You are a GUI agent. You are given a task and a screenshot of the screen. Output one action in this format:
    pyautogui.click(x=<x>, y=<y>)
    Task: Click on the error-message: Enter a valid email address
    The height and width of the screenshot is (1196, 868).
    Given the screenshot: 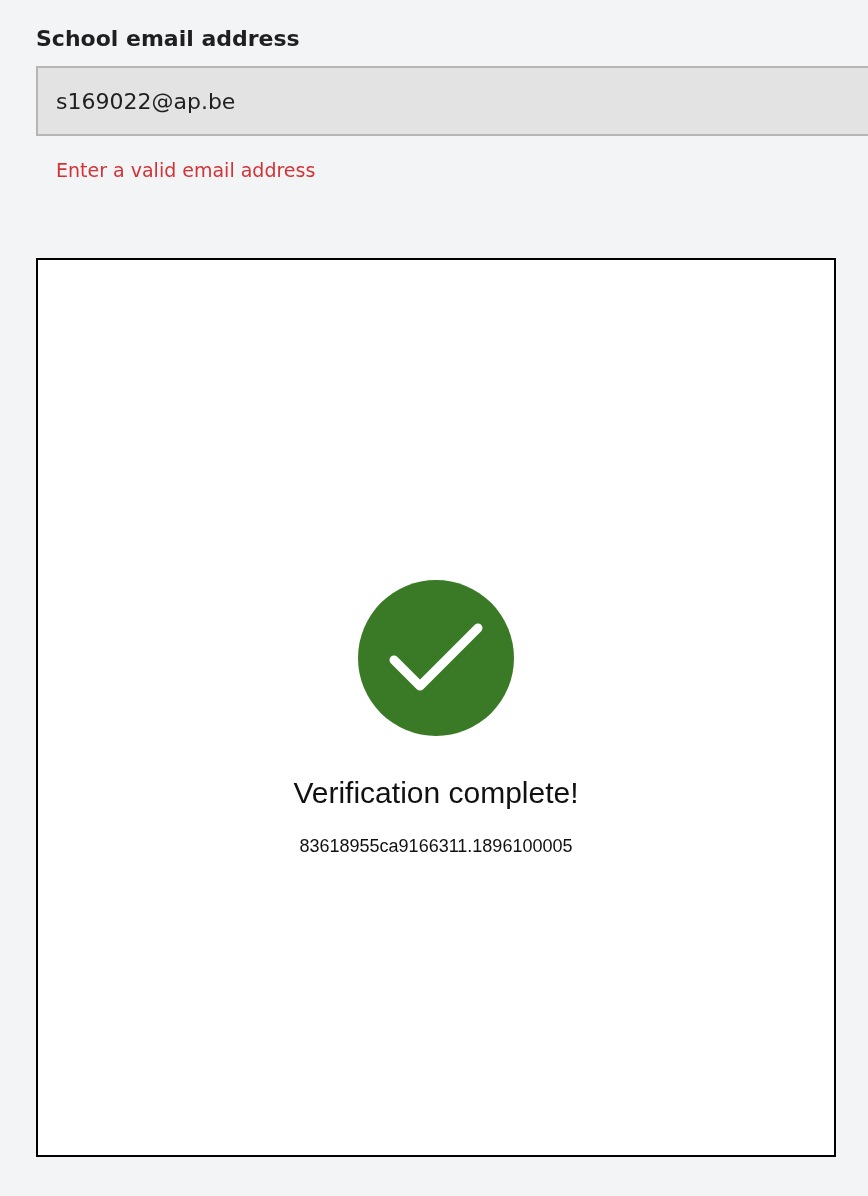 What is the action you would take?
    pyautogui.click(x=186, y=170)
    